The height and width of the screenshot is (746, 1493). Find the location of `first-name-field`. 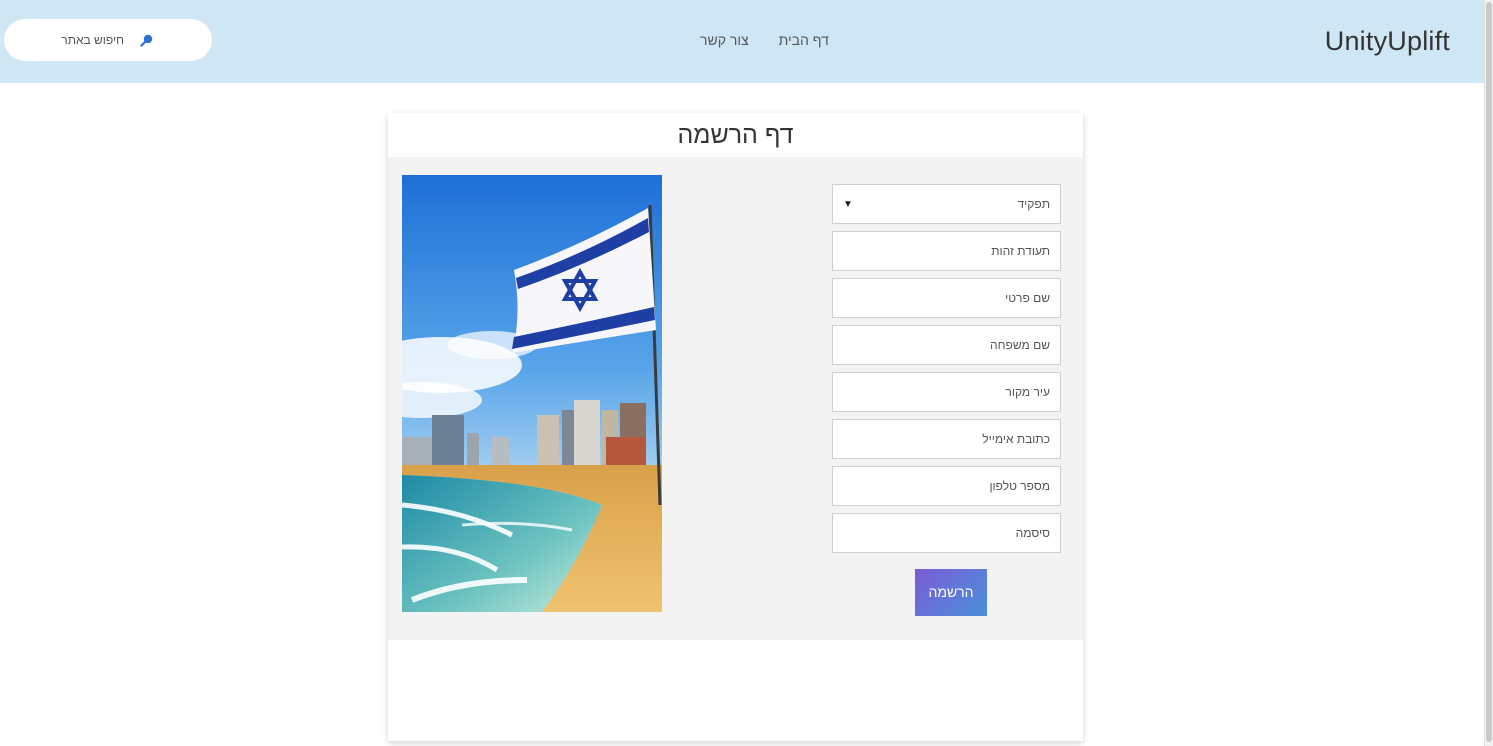

first-name-field is located at coordinates (946, 298).